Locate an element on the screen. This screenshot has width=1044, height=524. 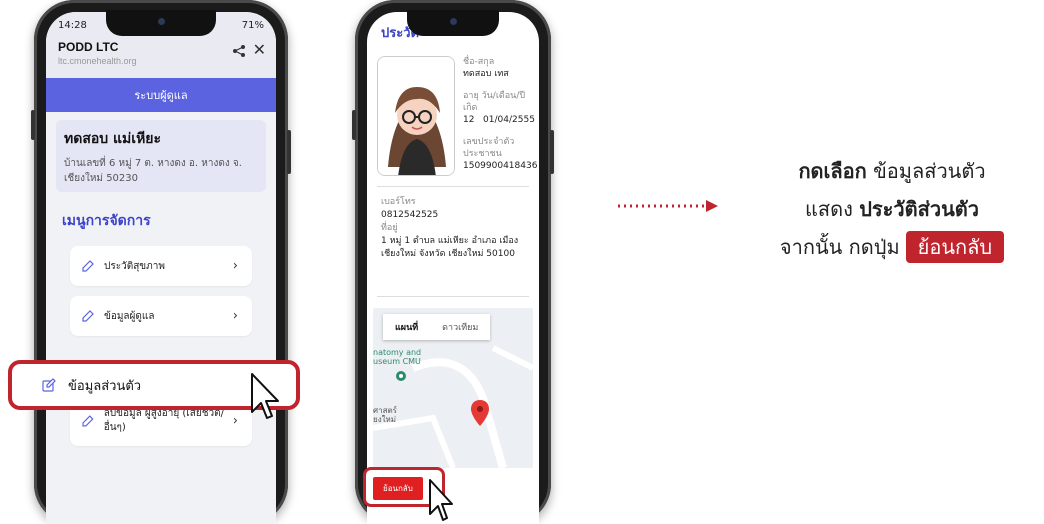
map-poi-label: natomy and useum CMU is located at coordinates (397, 357).